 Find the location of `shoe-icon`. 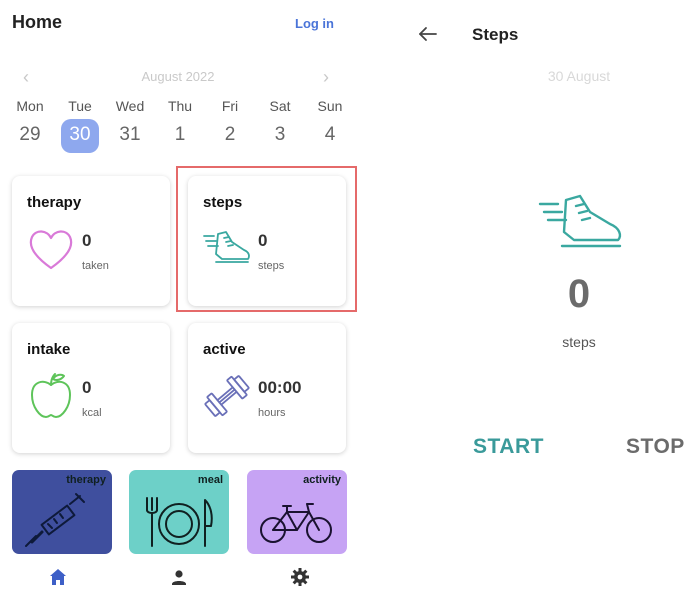

shoe-icon is located at coordinates (580, 221).